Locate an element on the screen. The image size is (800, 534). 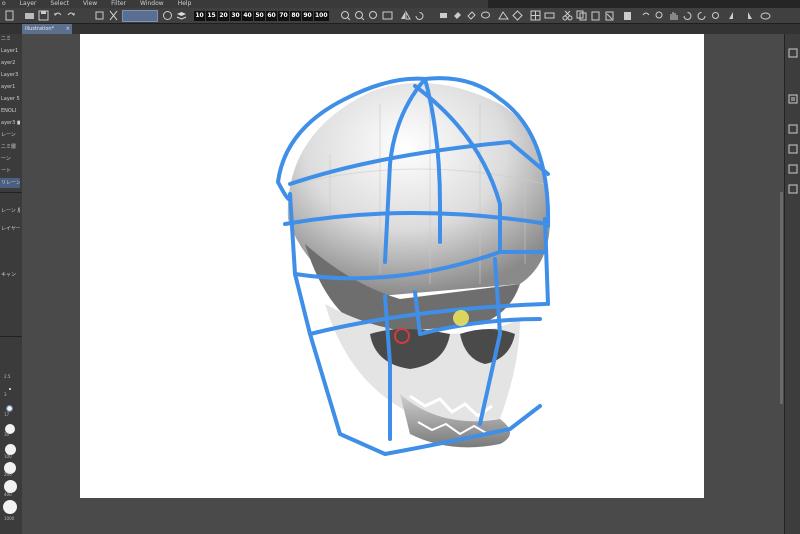
layer-row: Layer1 is located at coordinates (10, 51).